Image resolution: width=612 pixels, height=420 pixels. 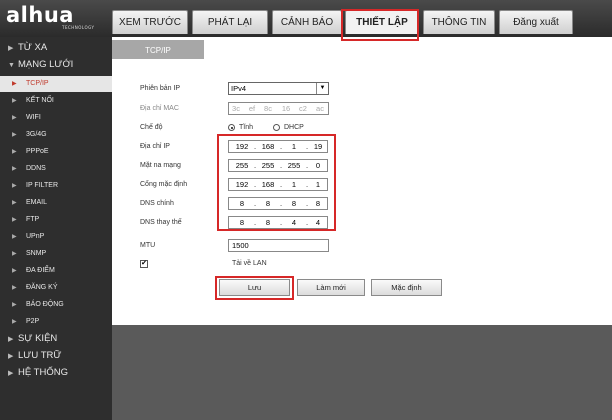 What do you see at coordinates (56, 118) in the screenshot?
I see `sidebar-item-wifi: ▶ WIFI` at bounding box center [56, 118].